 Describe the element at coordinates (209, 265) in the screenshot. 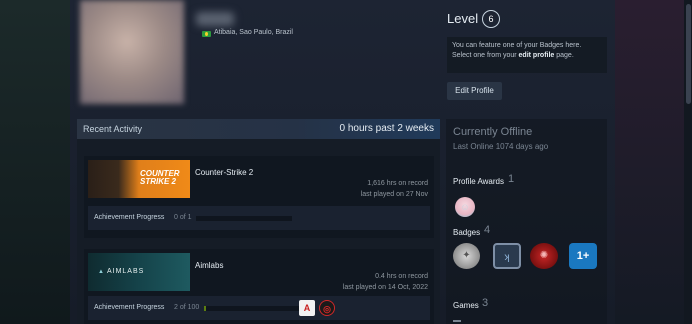

I see `game-name: Aimlabs` at that location.